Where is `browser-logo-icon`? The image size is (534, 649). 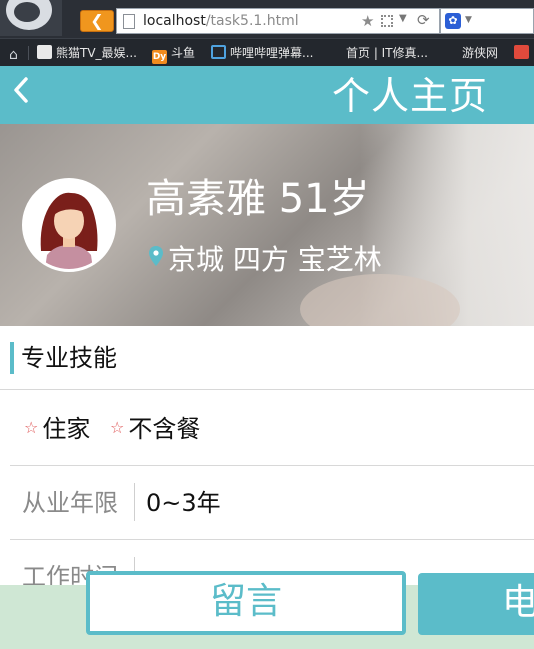 browser-logo-icon is located at coordinates (31, 18).